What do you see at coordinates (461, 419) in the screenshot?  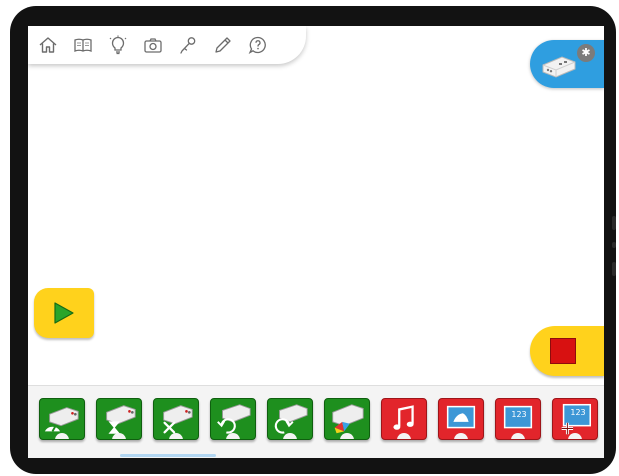 I see `display-image-block` at bounding box center [461, 419].